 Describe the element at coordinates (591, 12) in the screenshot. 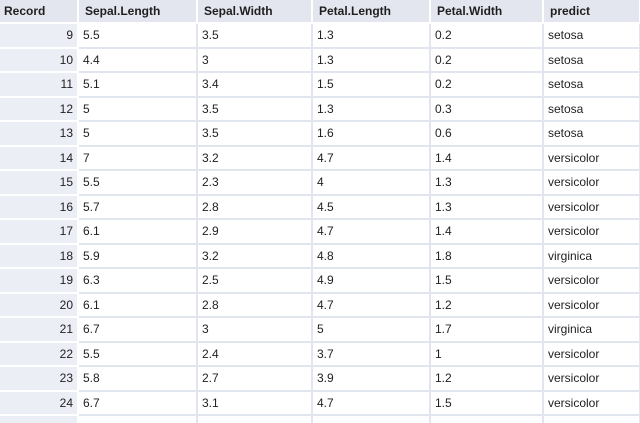

I see `column-header-predict: predict` at that location.